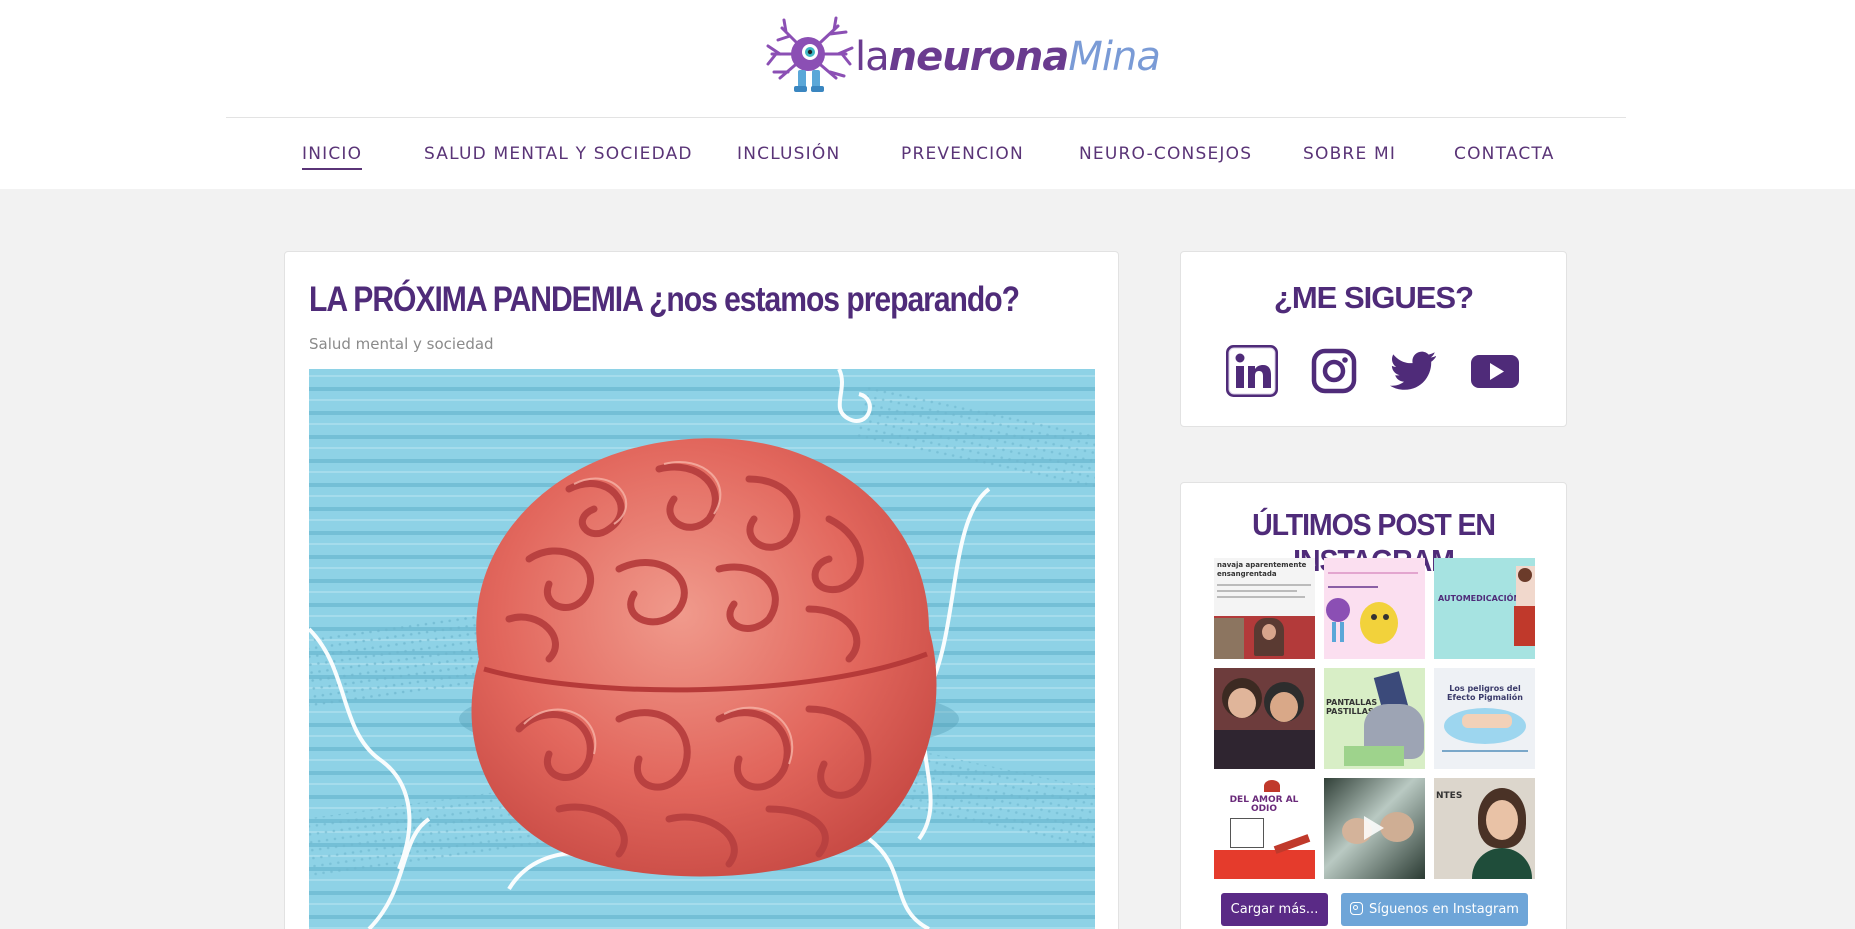 The height and width of the screenshot is (929, 1855). I want to click on twitter-icon, so click(1414, 371).